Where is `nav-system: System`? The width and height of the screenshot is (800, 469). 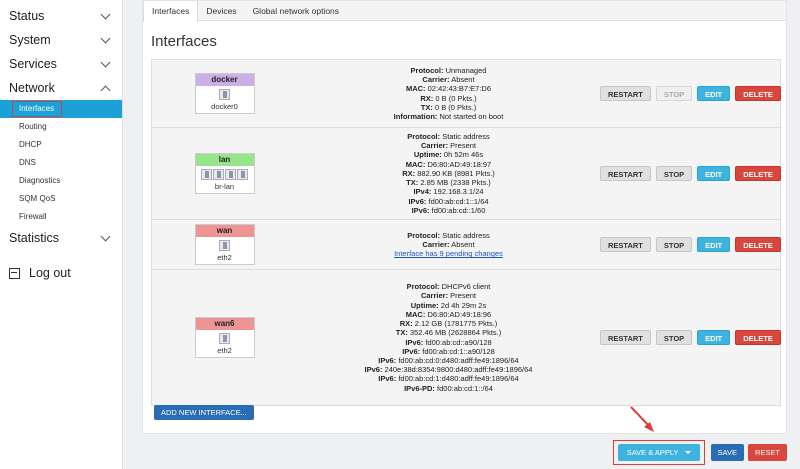 nav-system: System is located at coordinates (61, 40).